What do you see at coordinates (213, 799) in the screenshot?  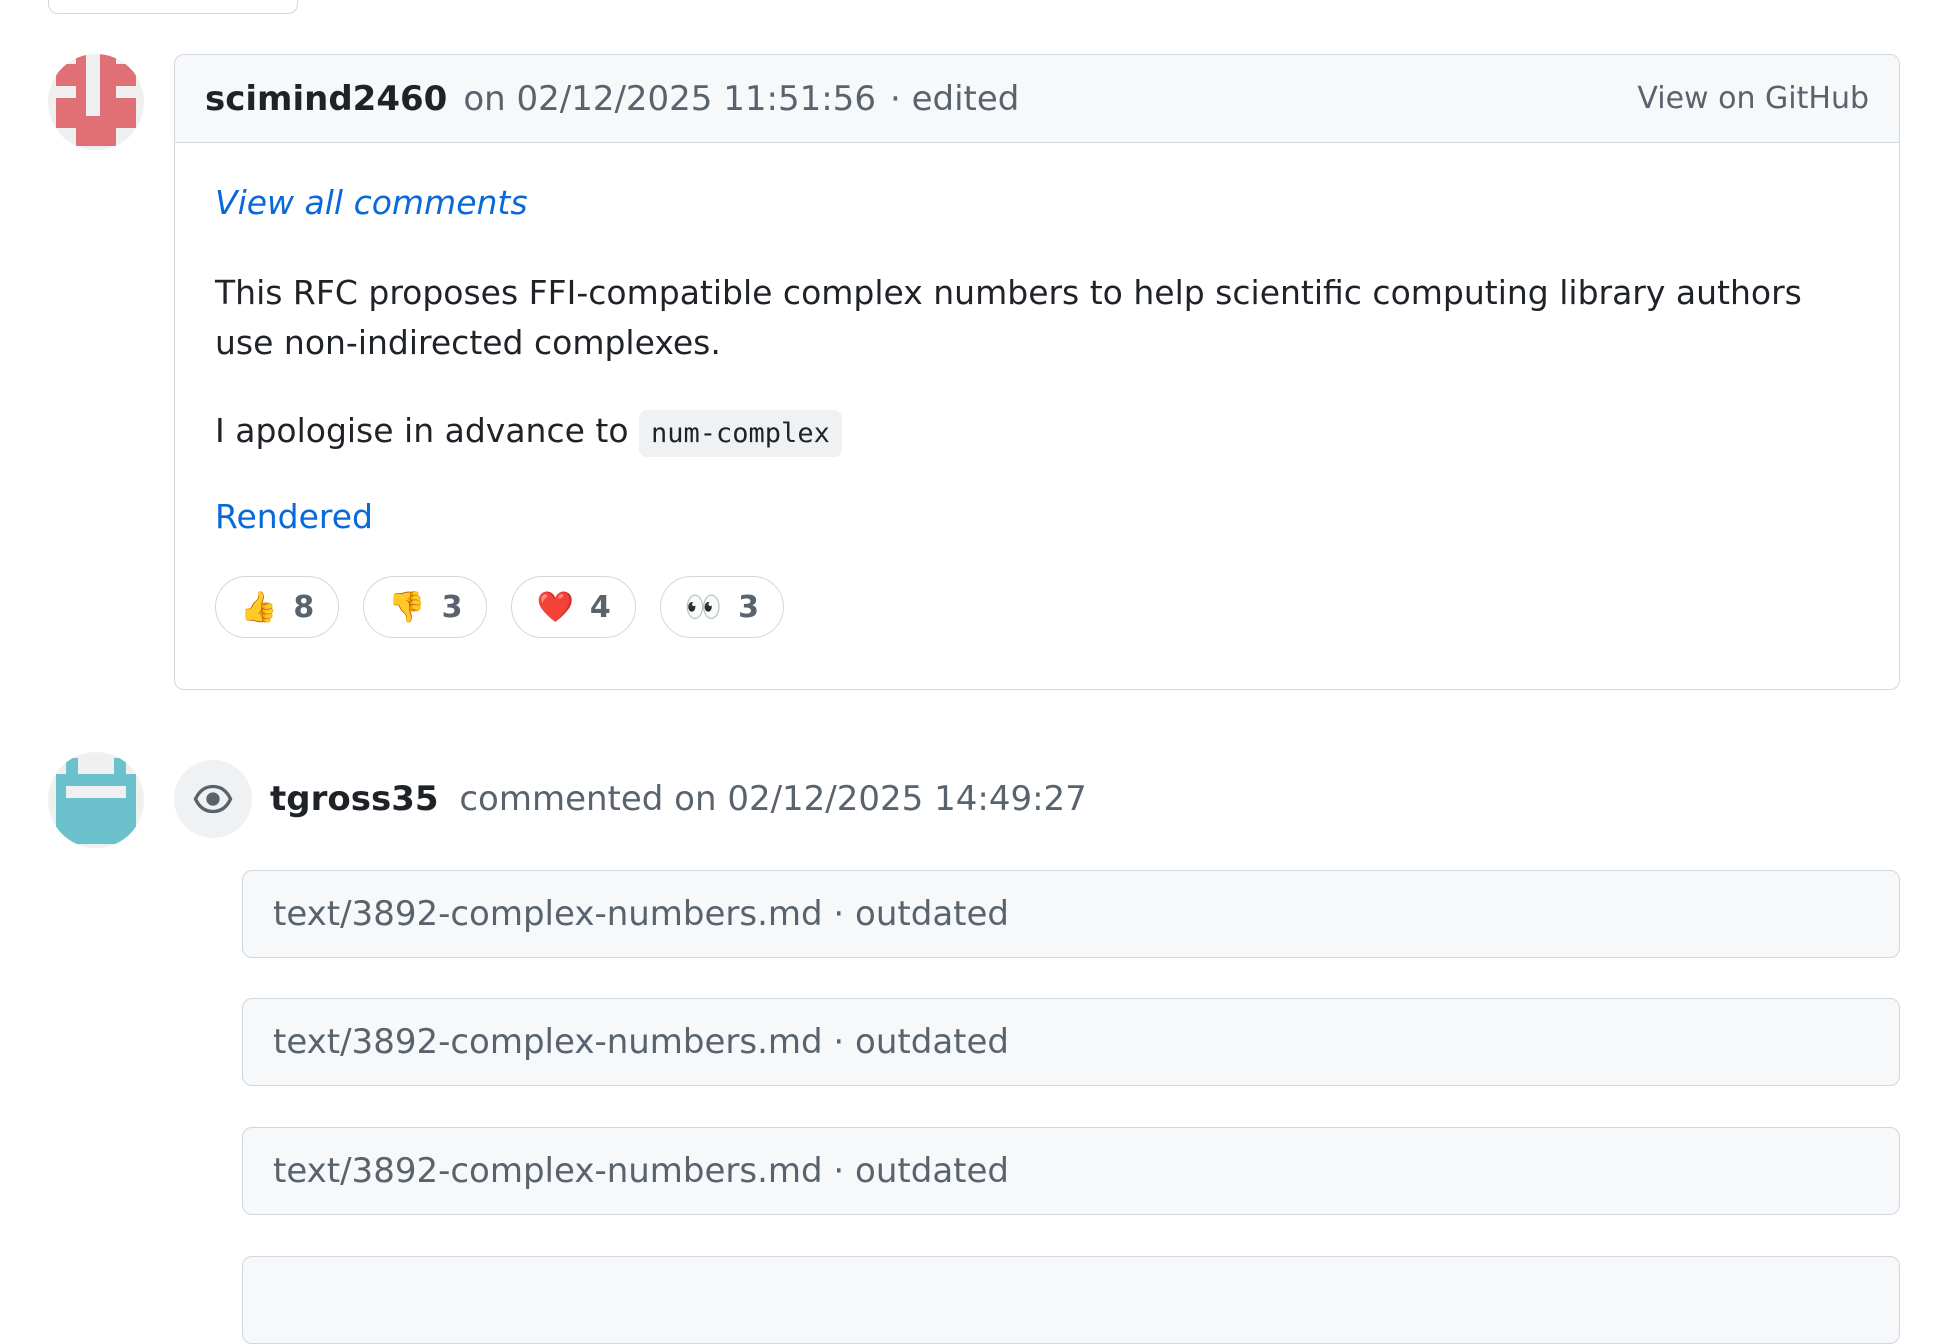 I see `eye-icon` at bounding box center [213, 799].